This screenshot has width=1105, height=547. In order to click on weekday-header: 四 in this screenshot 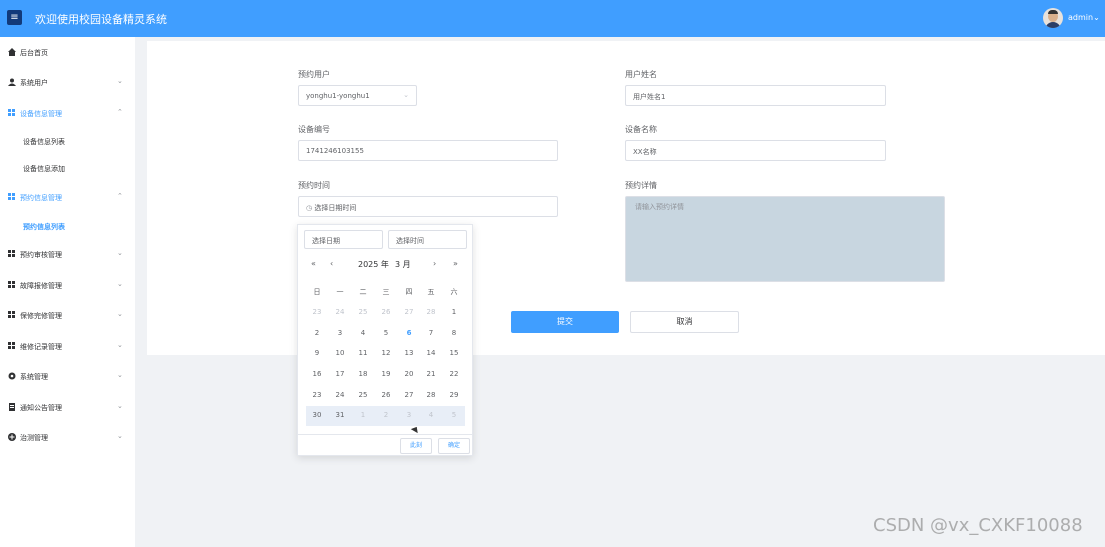, I will do `click(409, 292)`.